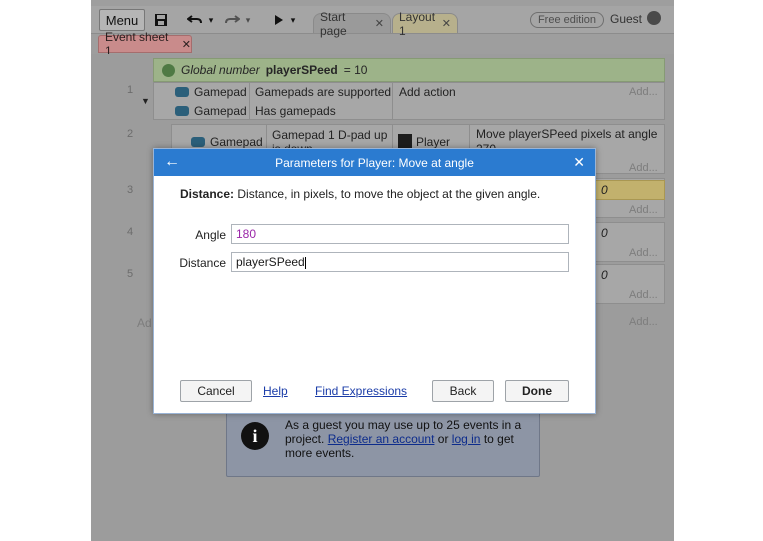 The width and height of the screenshot is (763, 541). I want to click on description-label: Distance:, so click(207, 194).